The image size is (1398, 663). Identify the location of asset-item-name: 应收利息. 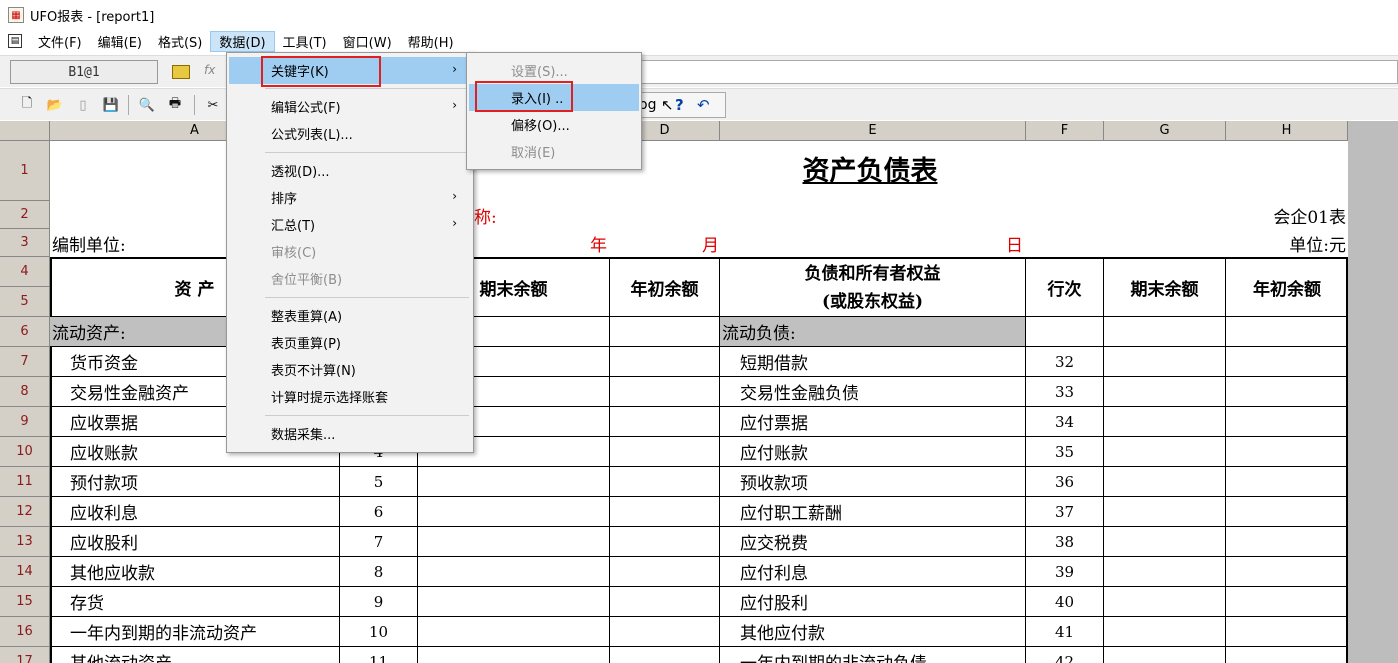
(195, 512).